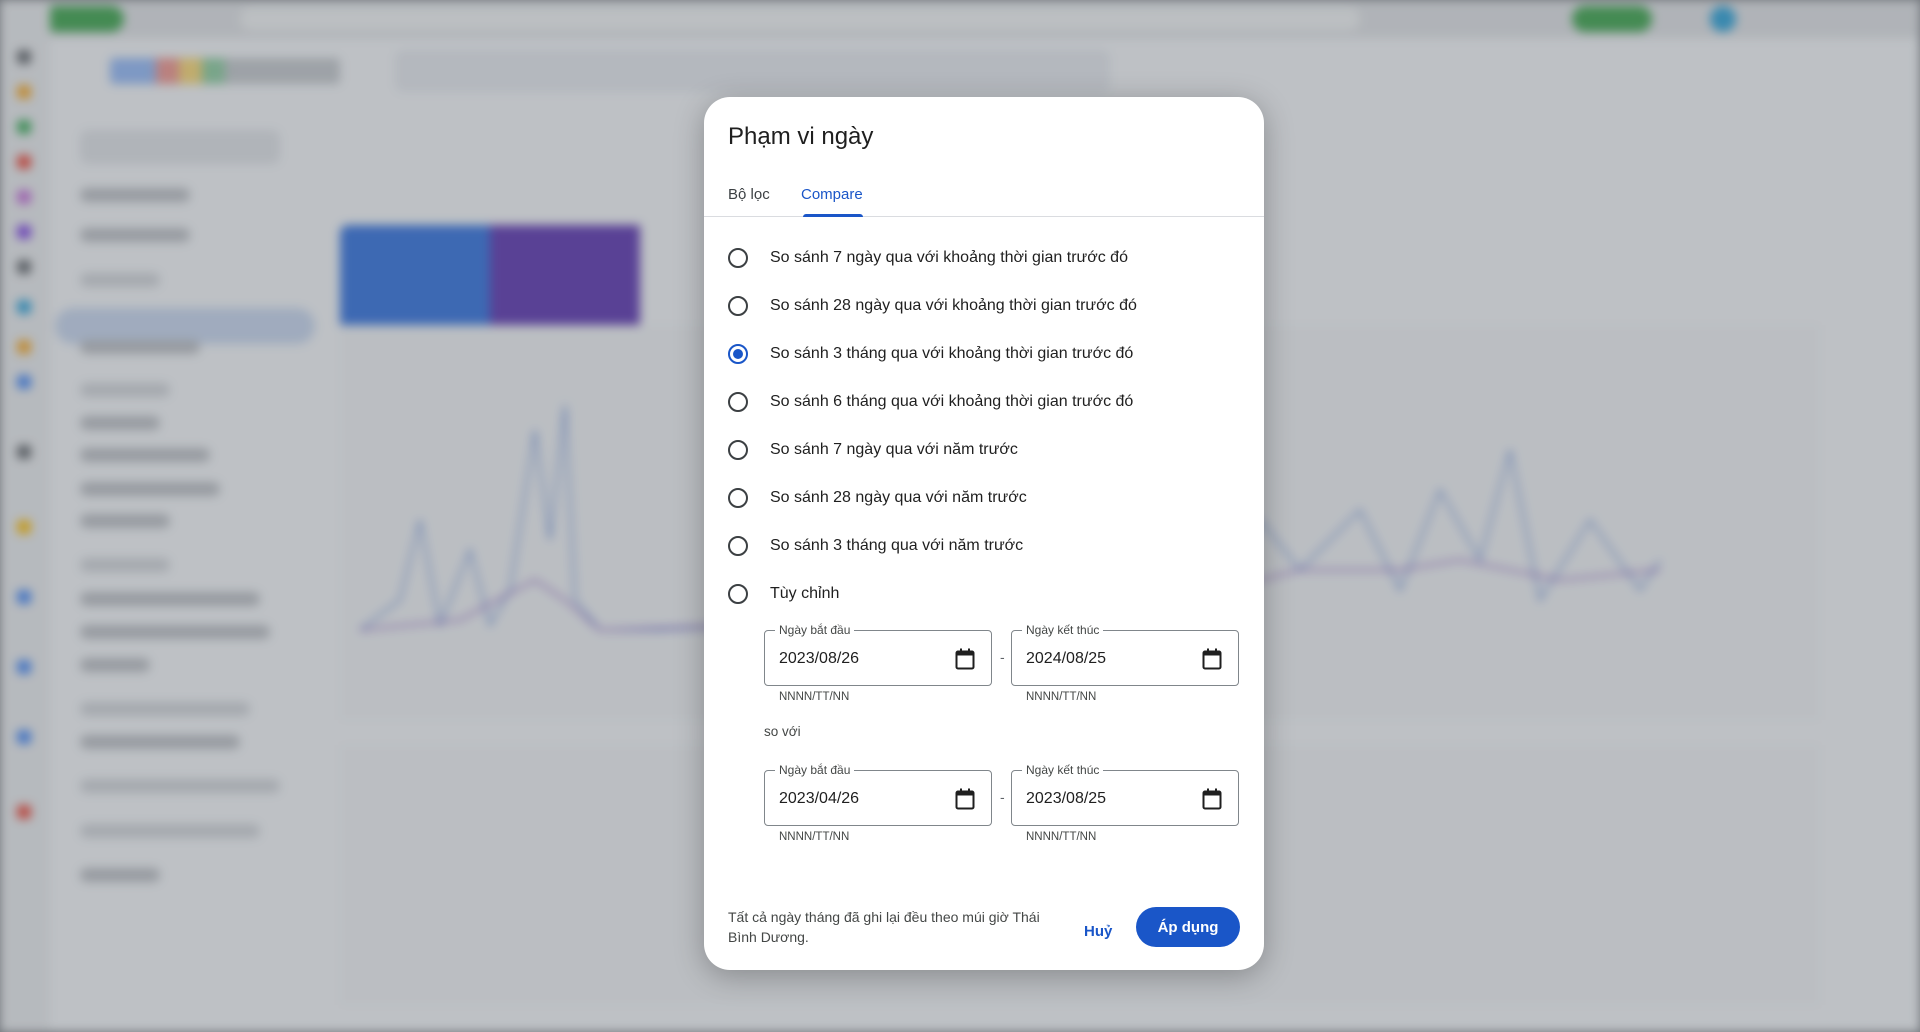 Image resolution: width=1920 pixels, height=1032 pixels. I want to click on compare-with-label: so với, so click(782, 731).